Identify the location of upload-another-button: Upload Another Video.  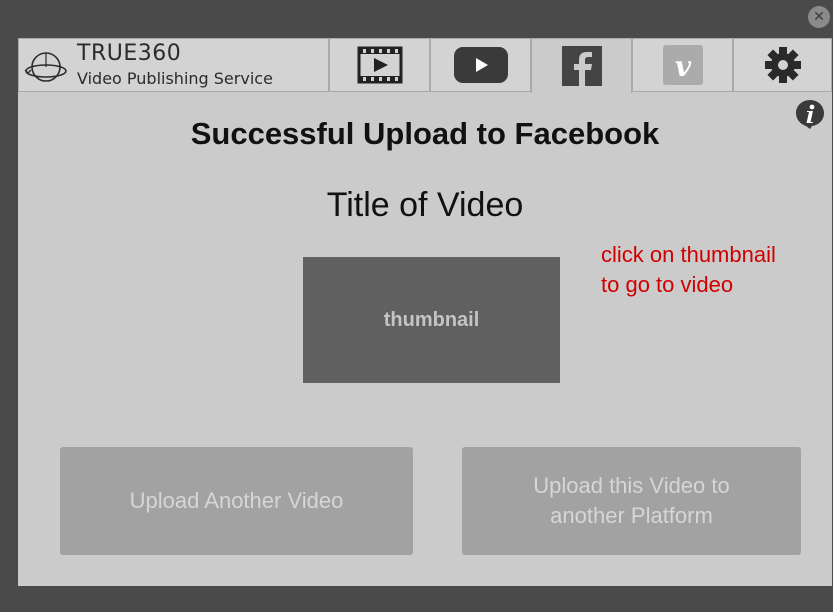
(236, 501).